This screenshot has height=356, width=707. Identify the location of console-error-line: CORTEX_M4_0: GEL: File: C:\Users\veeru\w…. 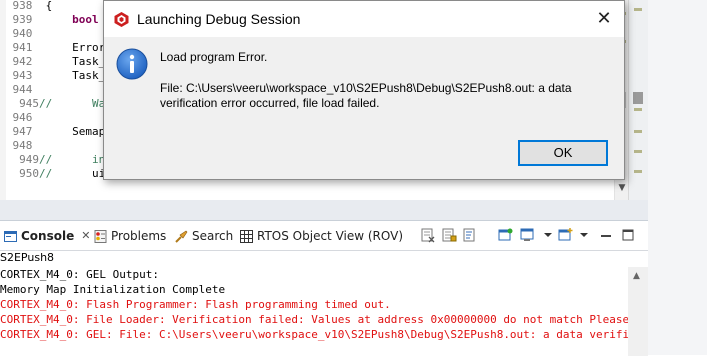
(314, 334).